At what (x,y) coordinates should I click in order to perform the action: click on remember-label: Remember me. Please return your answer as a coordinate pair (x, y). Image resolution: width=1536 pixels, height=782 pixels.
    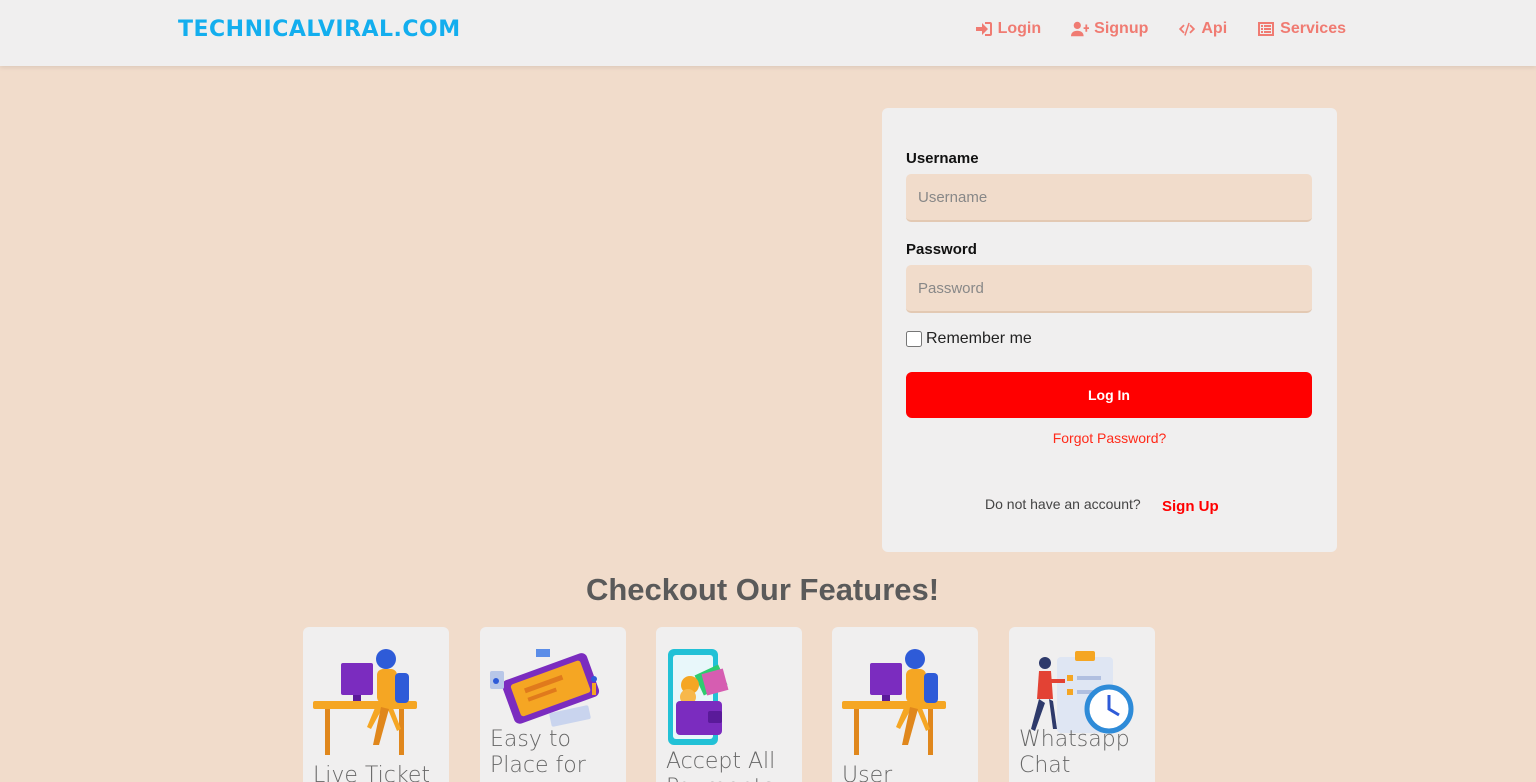
    Looking at the image, I should click on (979, 338).